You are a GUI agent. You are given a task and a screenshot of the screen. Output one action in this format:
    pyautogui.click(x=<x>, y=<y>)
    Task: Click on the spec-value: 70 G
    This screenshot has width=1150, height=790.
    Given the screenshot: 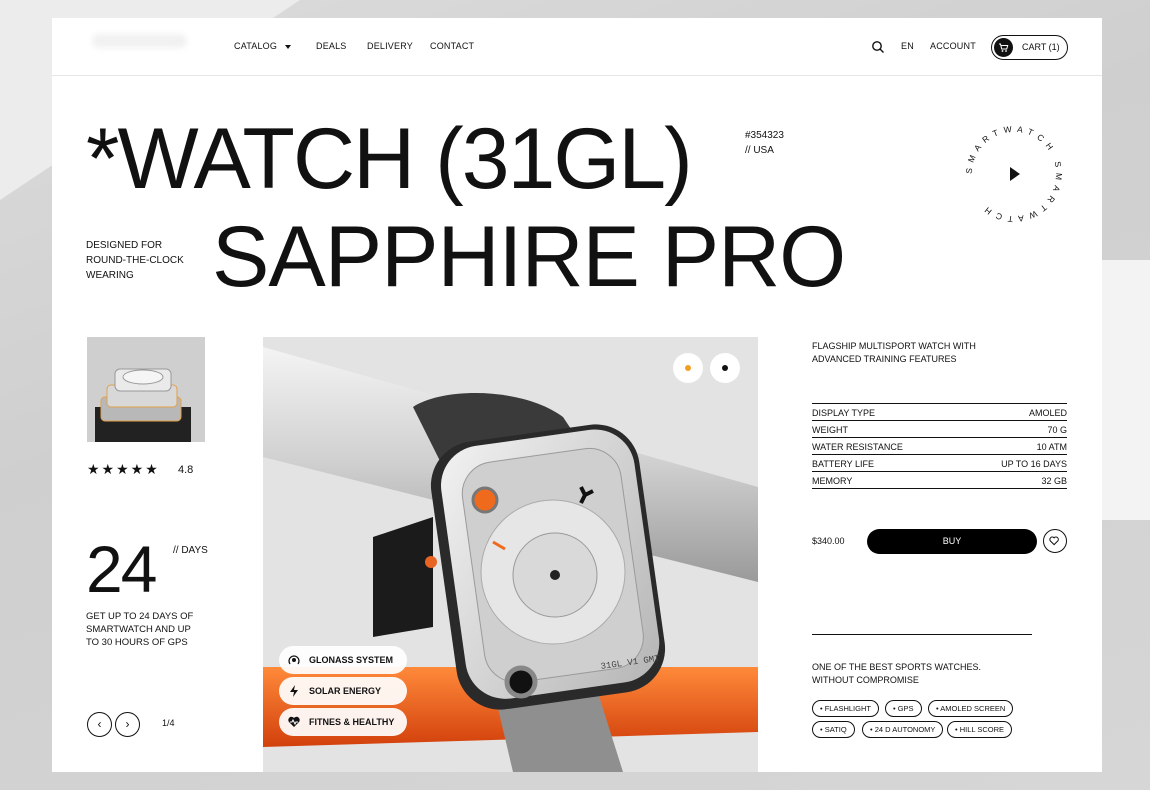 What is the action you would take?
    pyautogui.click(x=1057, y=430)
    